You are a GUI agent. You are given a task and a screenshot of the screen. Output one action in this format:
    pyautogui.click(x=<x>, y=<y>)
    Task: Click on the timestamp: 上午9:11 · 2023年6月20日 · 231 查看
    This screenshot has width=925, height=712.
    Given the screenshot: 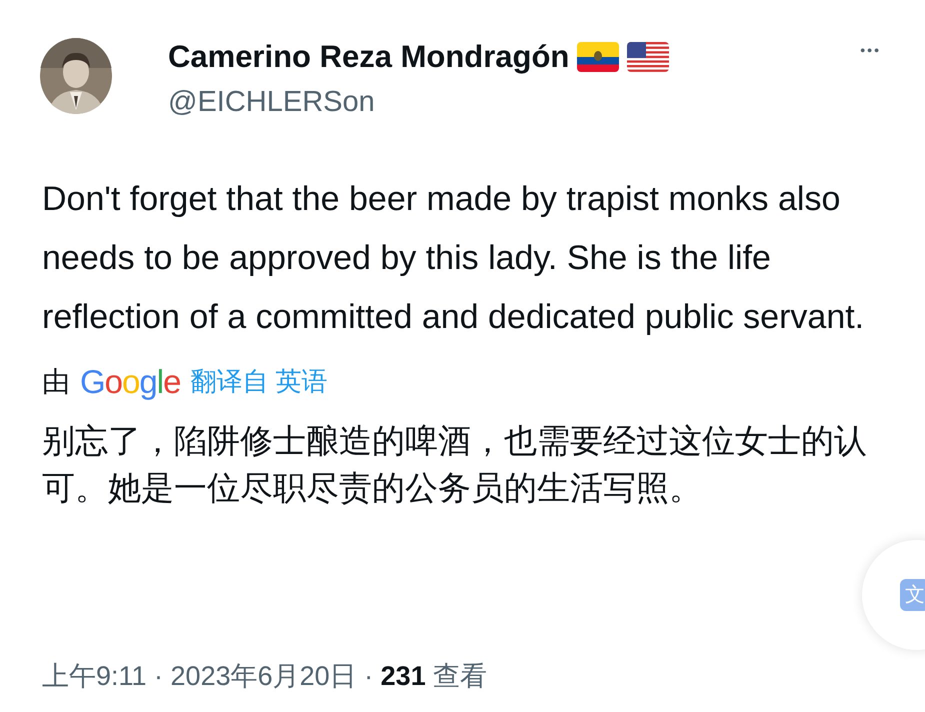 What is the action you would take?
    pyautogui.click(x=265, y=676)
    